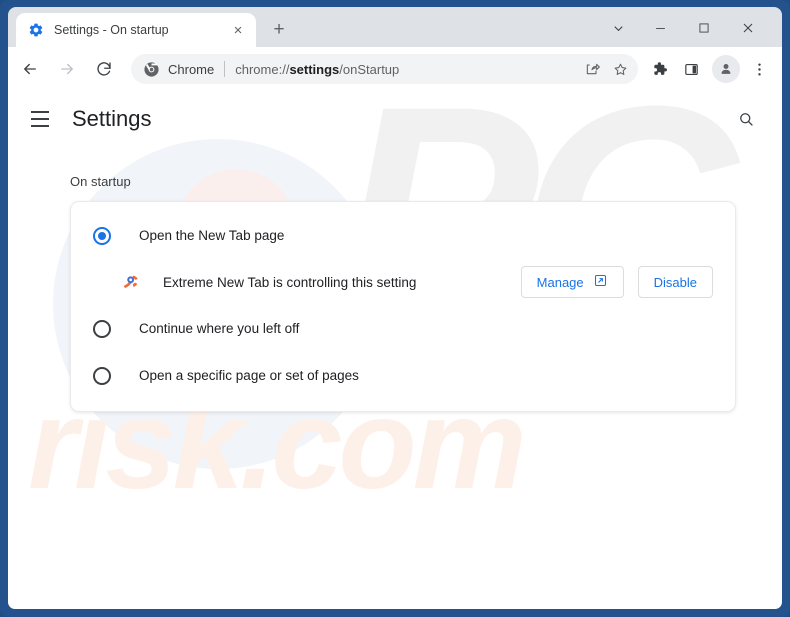 Image resolution: width=790 pixels, height=617 pixels. What do you see at coordinates (660, 28) in the screenshot?
I see `minimize-icon` at bounding box center [660, 28].